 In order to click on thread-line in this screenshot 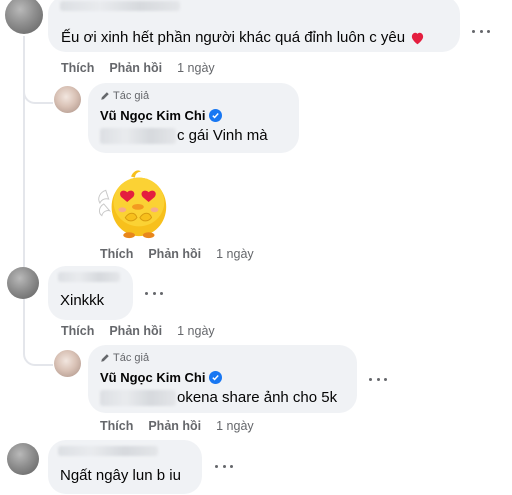, I will do `click(24, 320)`.